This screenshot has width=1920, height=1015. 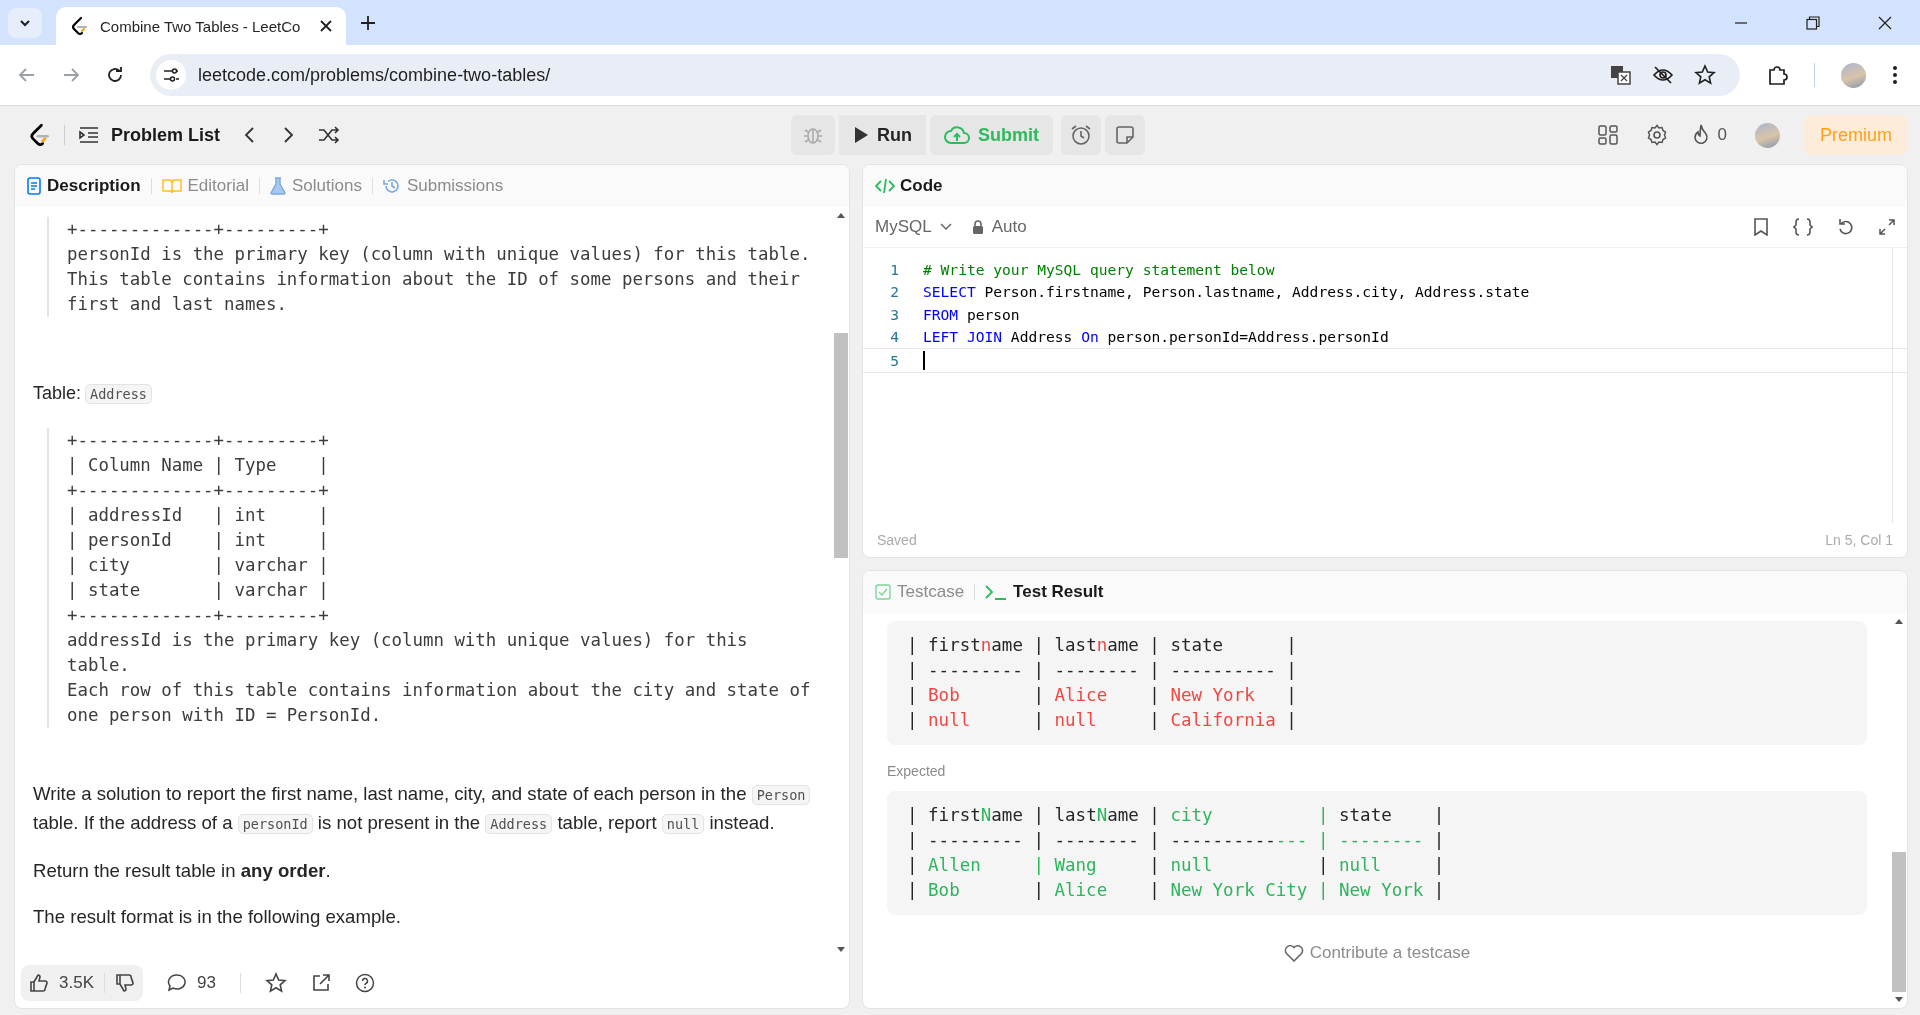 I want to click on terminal-icon, so click(x=996, y=592).